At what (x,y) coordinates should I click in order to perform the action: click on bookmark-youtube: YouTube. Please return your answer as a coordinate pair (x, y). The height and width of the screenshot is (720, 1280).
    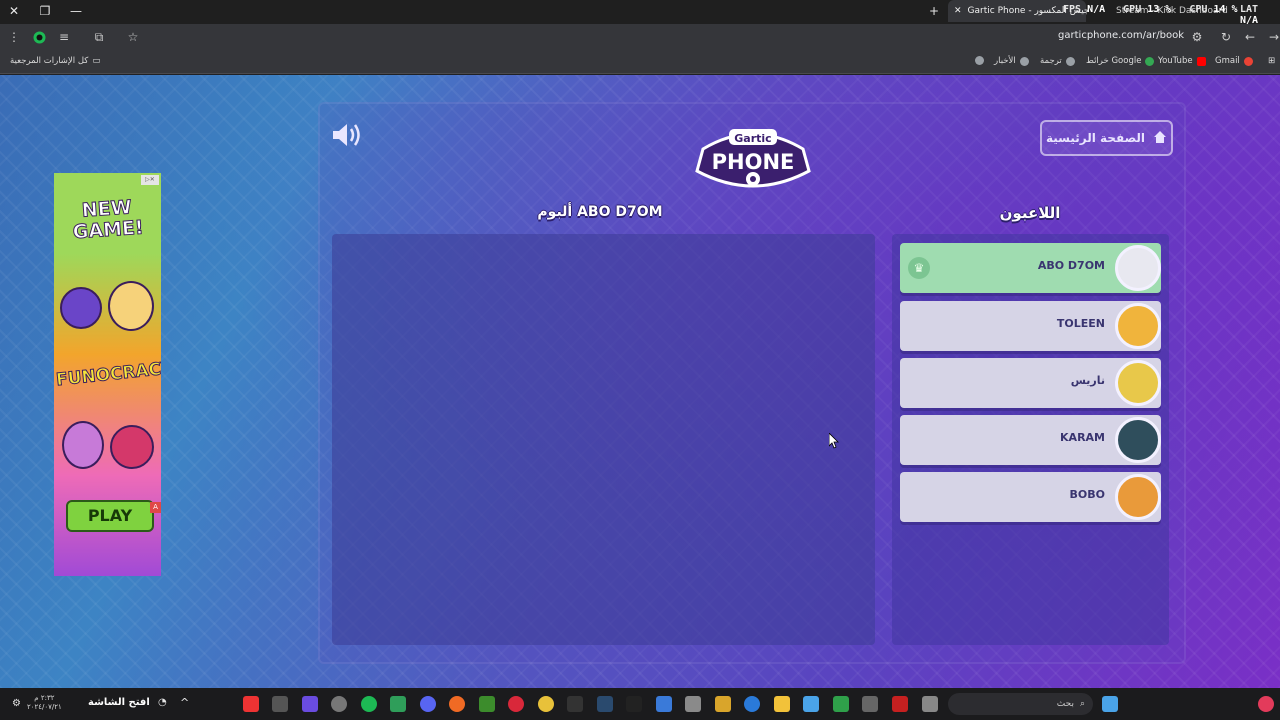
    Looking at the image, I should click on (1182, 61).